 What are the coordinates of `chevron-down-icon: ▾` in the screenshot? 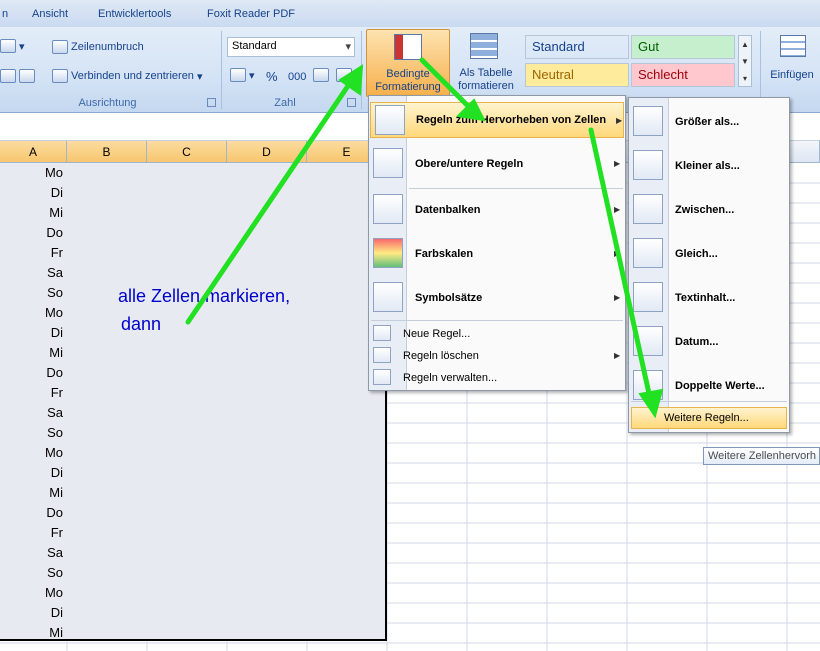 It's located at (348, 47).